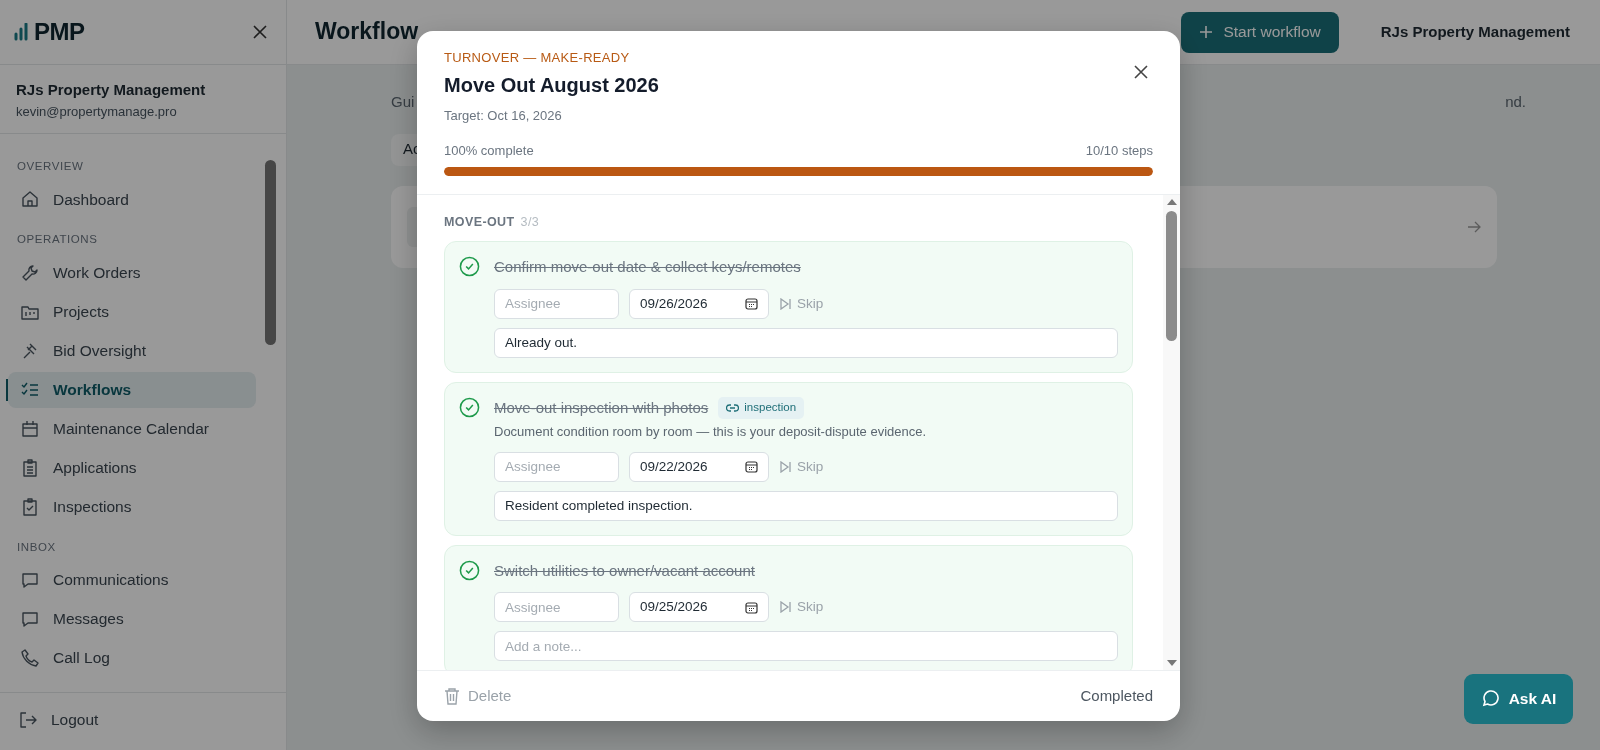 Image resolution: width=1600 pixels, height=750 pixels. What do you see at coordinates (30, 272) in the screenshot?
I see `wrench-icon` at bounding box center [30, 272].